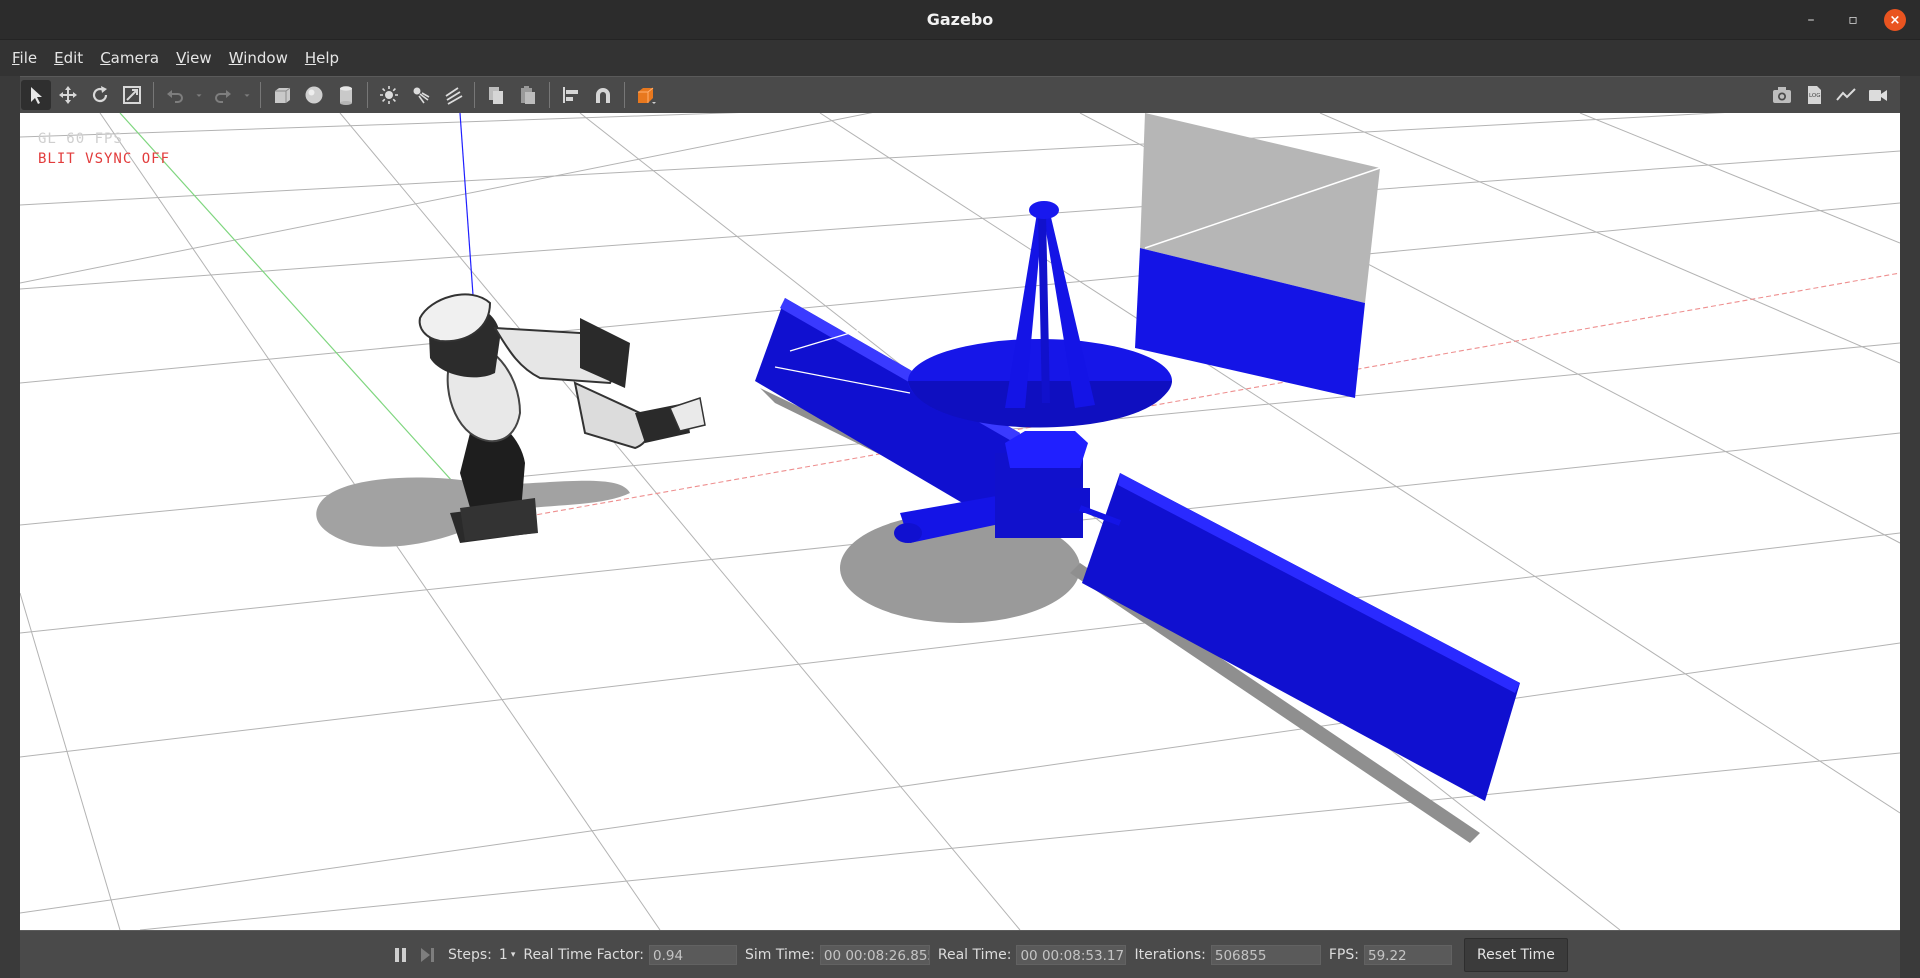 Image resolution: width=1920 pixels, height=978 pixels. I want to click on steps-value: 1, so click(503, 955).